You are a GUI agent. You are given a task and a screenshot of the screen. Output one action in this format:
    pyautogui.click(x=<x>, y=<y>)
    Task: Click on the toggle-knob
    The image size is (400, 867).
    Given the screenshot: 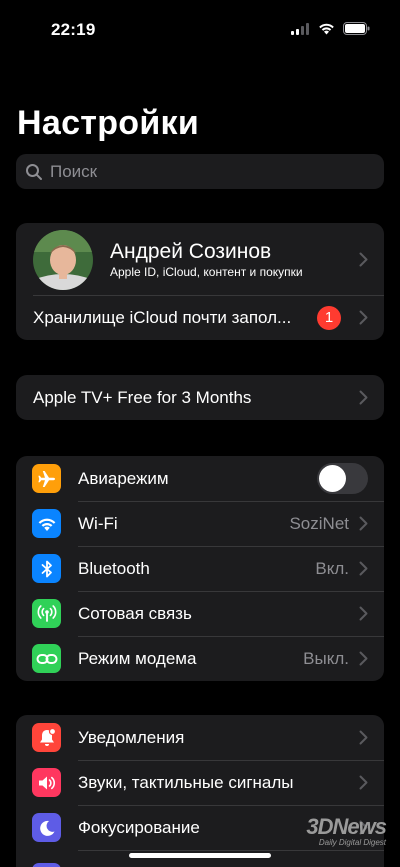 What is the action you would take?
    pyautogui.click(x=332, y=478)
    